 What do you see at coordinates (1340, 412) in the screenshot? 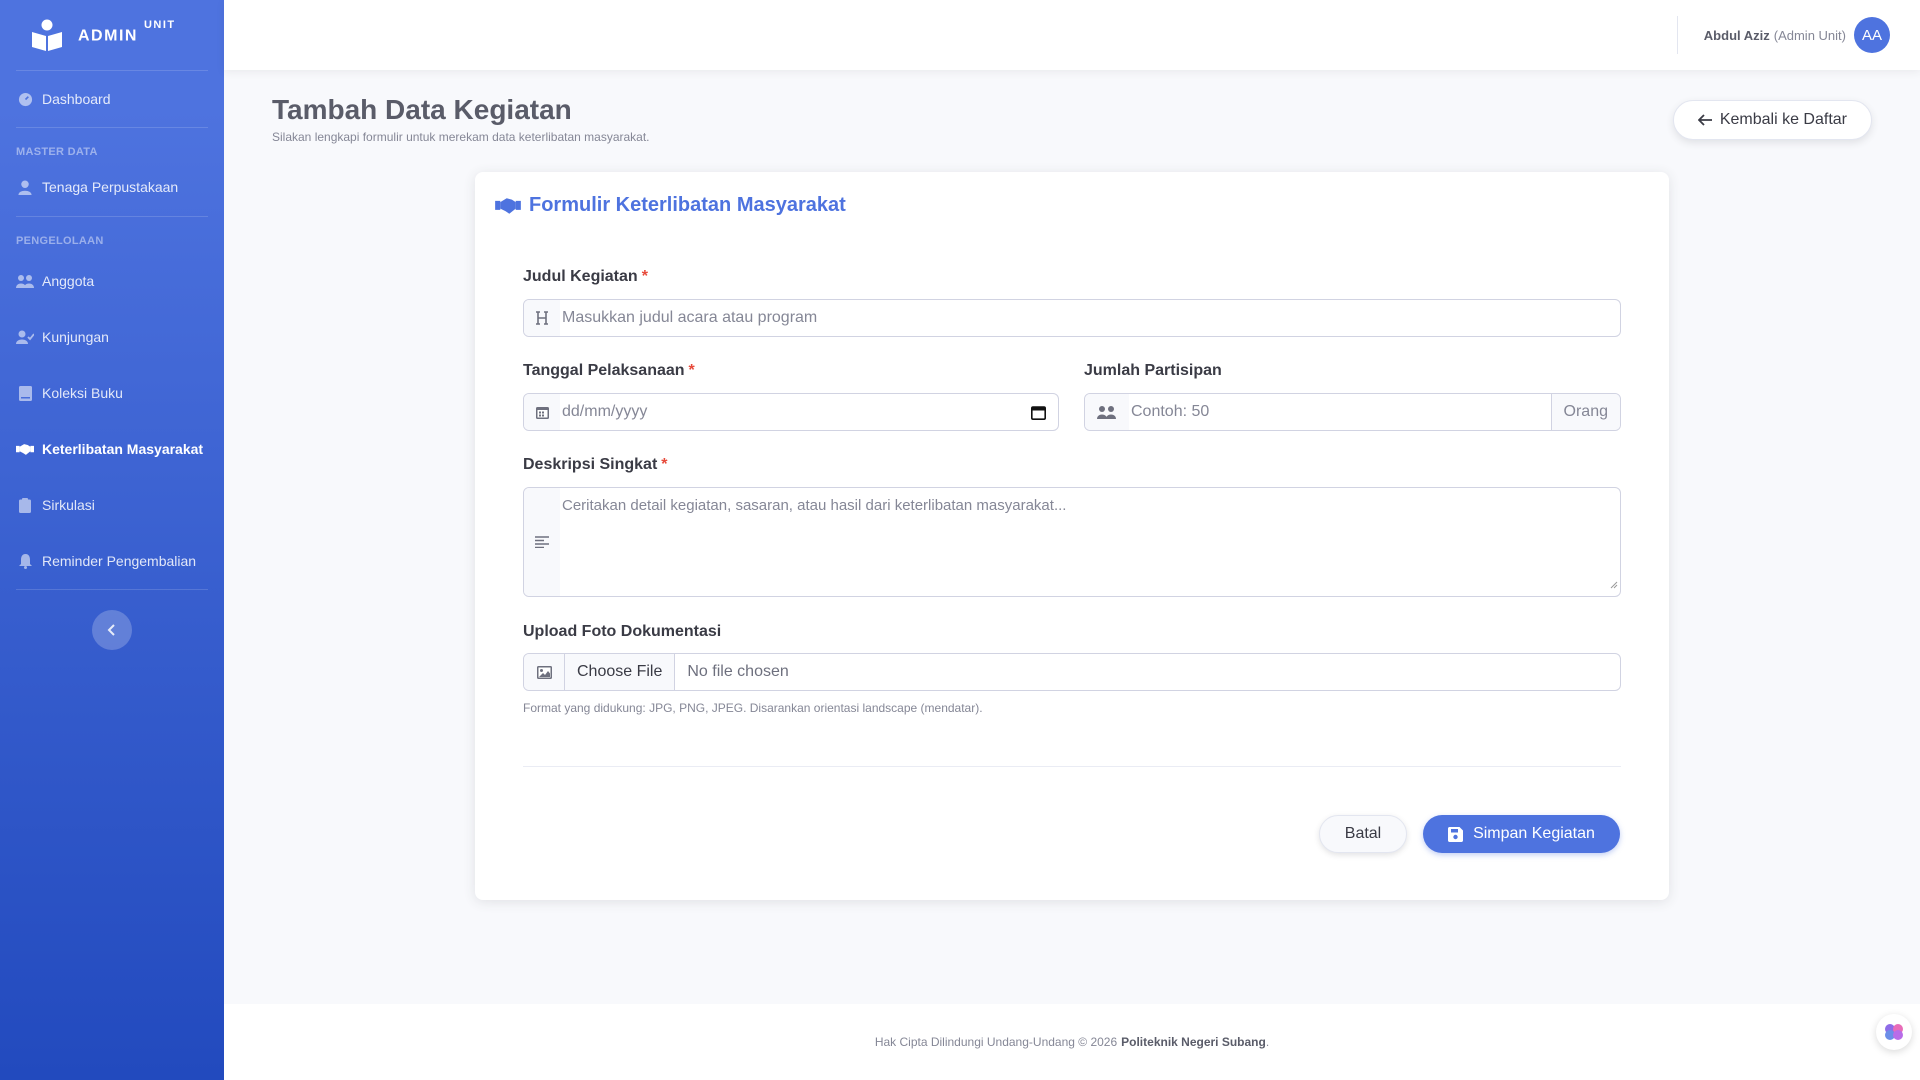
I see `jumlah-input` at bounding box center [1340, 412].